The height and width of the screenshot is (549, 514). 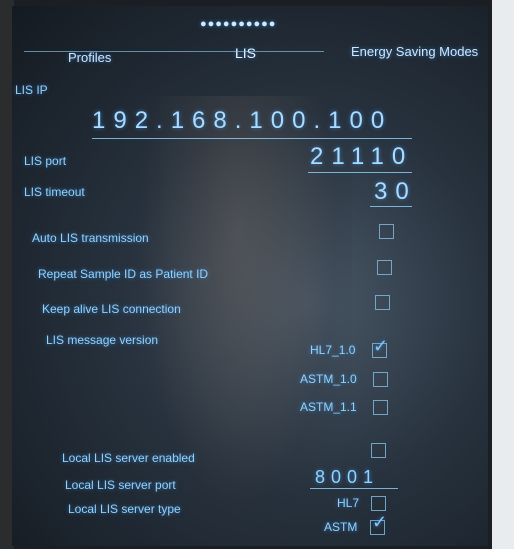 What do you see at coordinates (384, 267) in the screenshot?
I see `repeat-sample-id-checkbox` at bounding box center [384, 267].